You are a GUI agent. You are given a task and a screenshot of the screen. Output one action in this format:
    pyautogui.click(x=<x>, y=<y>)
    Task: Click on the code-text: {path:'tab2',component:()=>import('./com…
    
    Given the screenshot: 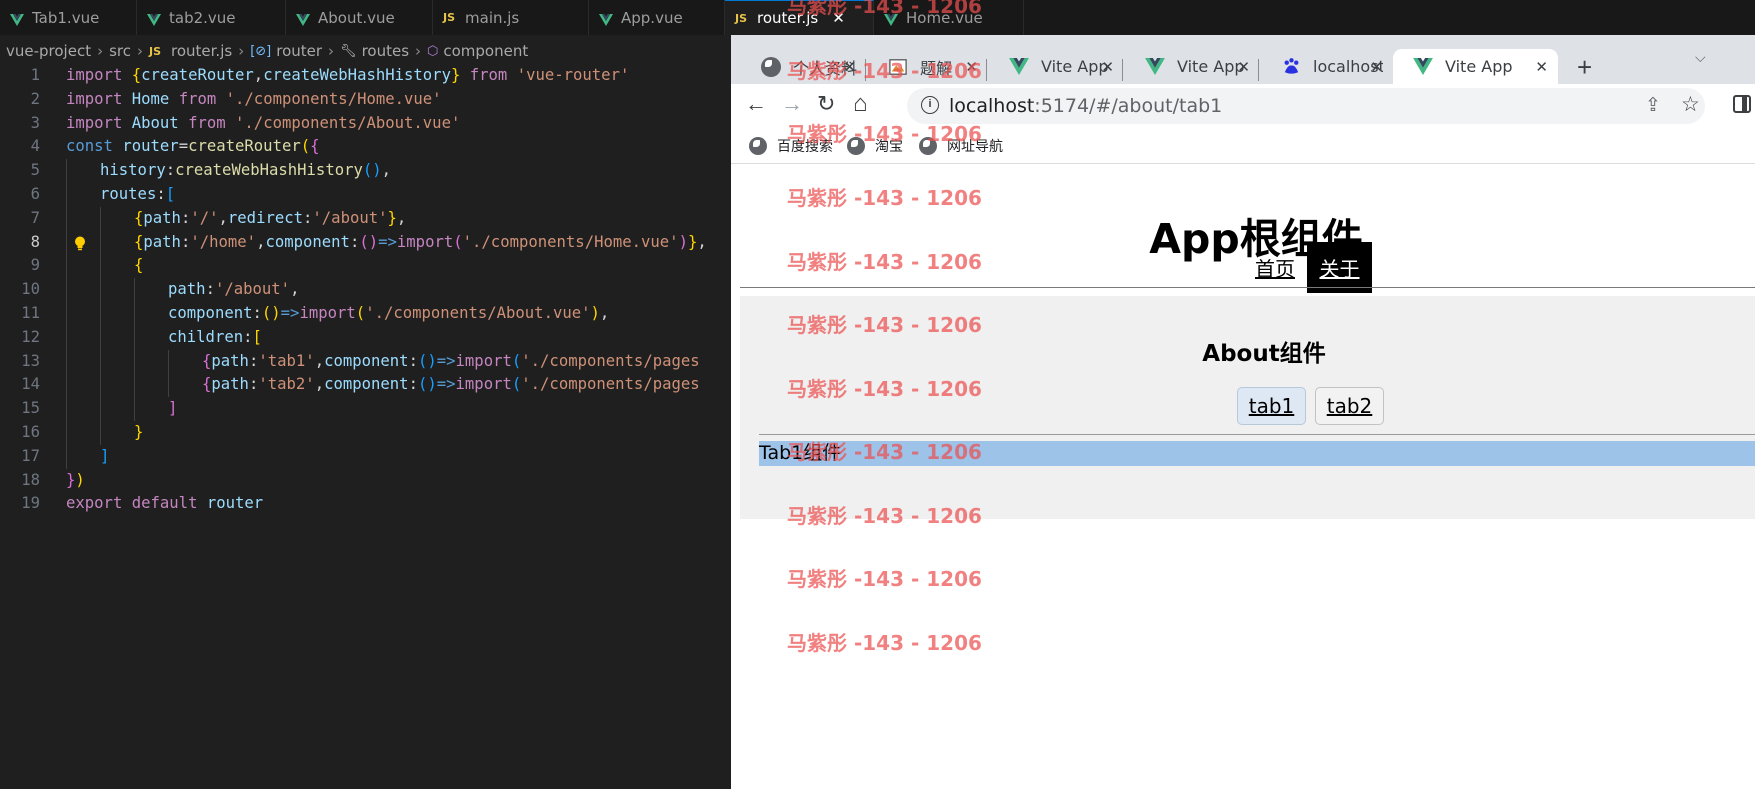 What is the action you would take?
    pyautogui.click(x=451, y=385)
    